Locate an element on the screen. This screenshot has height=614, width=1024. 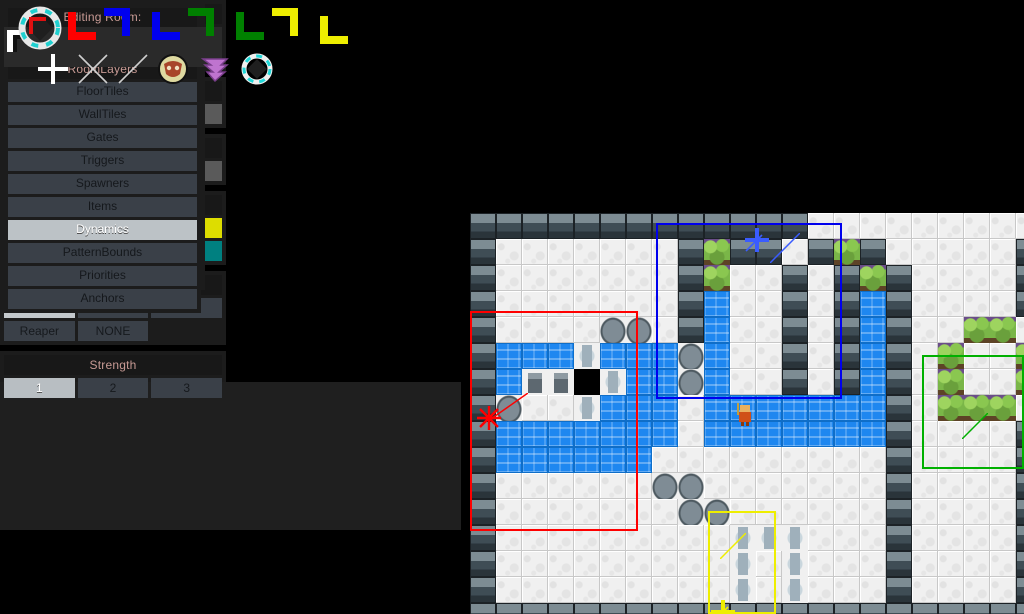
monster-bias-option-reaper: Reaper is located at coordinates (39, 331).